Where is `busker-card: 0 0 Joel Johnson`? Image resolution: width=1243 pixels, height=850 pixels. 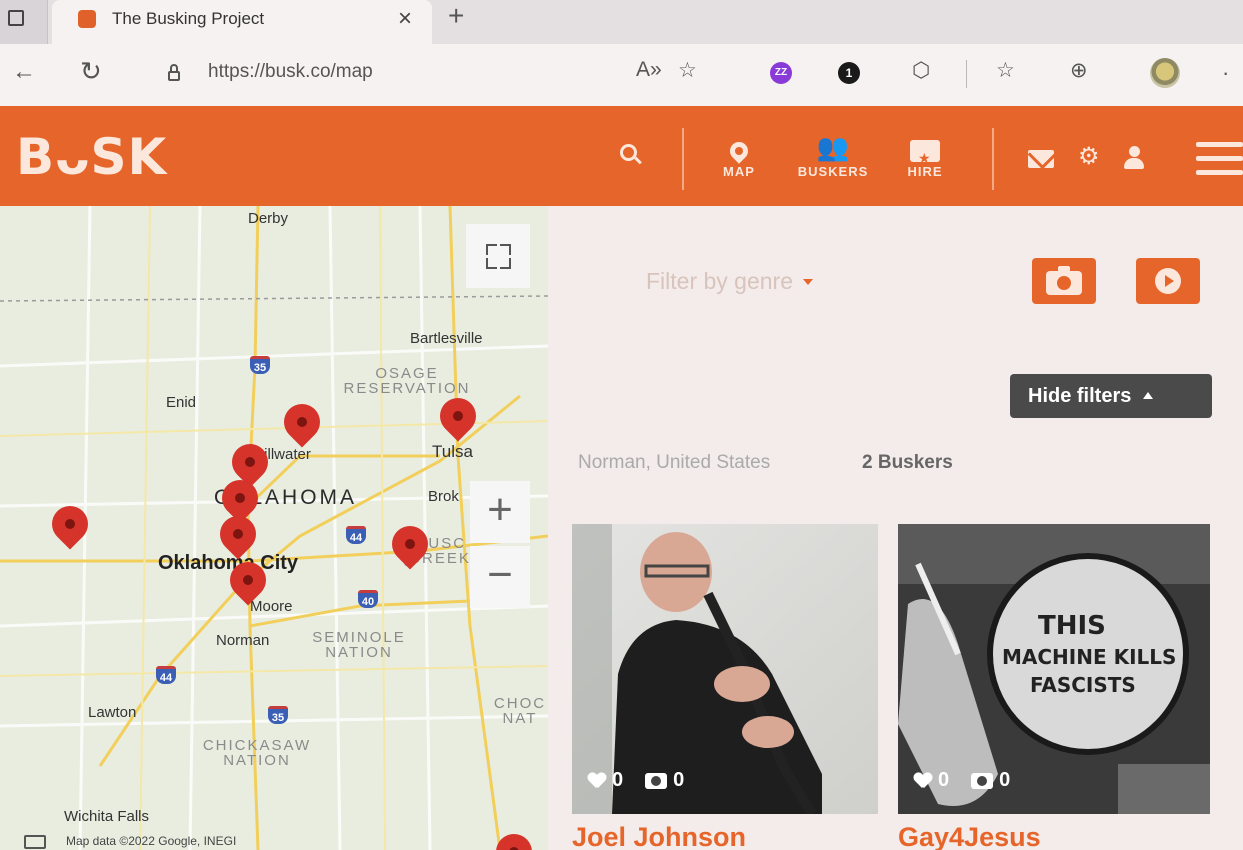
busker-card: 0 0 Joel Johnson is located at coordinates (725, 687).